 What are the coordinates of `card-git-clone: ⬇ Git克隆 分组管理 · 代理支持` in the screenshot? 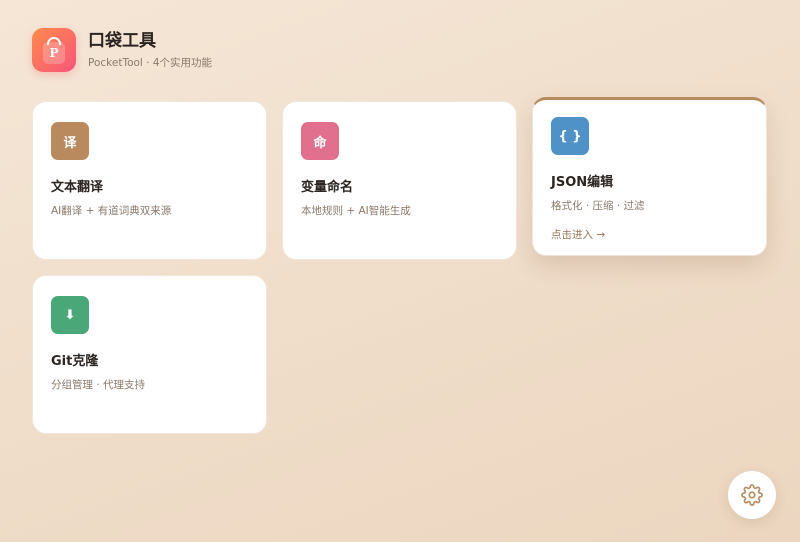 It's located at (149, 354).